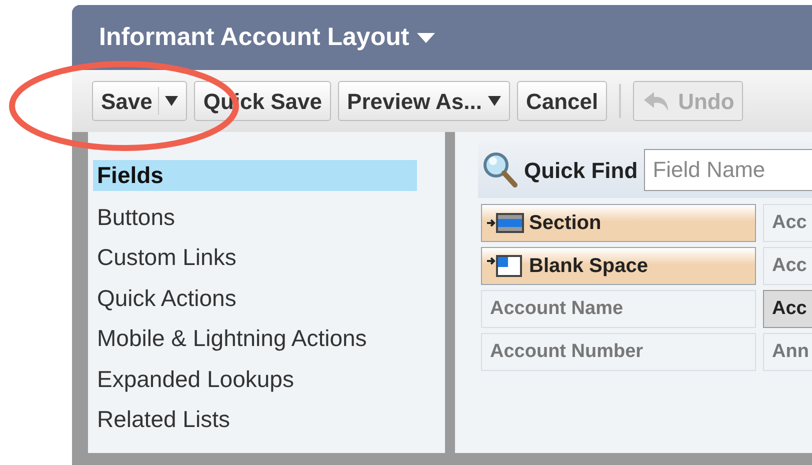 The height and width of the screenshot is (465, 812). Describe the element at coordinates (500, 170) in the screenshot. I see `search-icon` at that location.